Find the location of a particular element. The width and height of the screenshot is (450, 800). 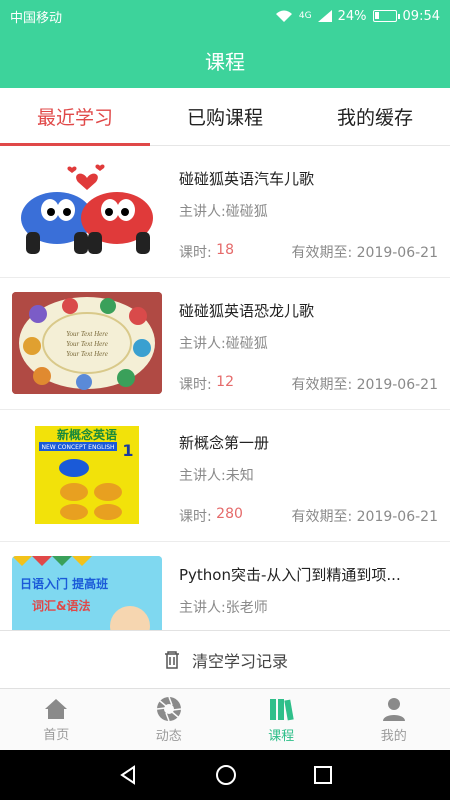

book-subtitle: NEW CONCEPT ENGLISH is located at coordinates (77, 447).